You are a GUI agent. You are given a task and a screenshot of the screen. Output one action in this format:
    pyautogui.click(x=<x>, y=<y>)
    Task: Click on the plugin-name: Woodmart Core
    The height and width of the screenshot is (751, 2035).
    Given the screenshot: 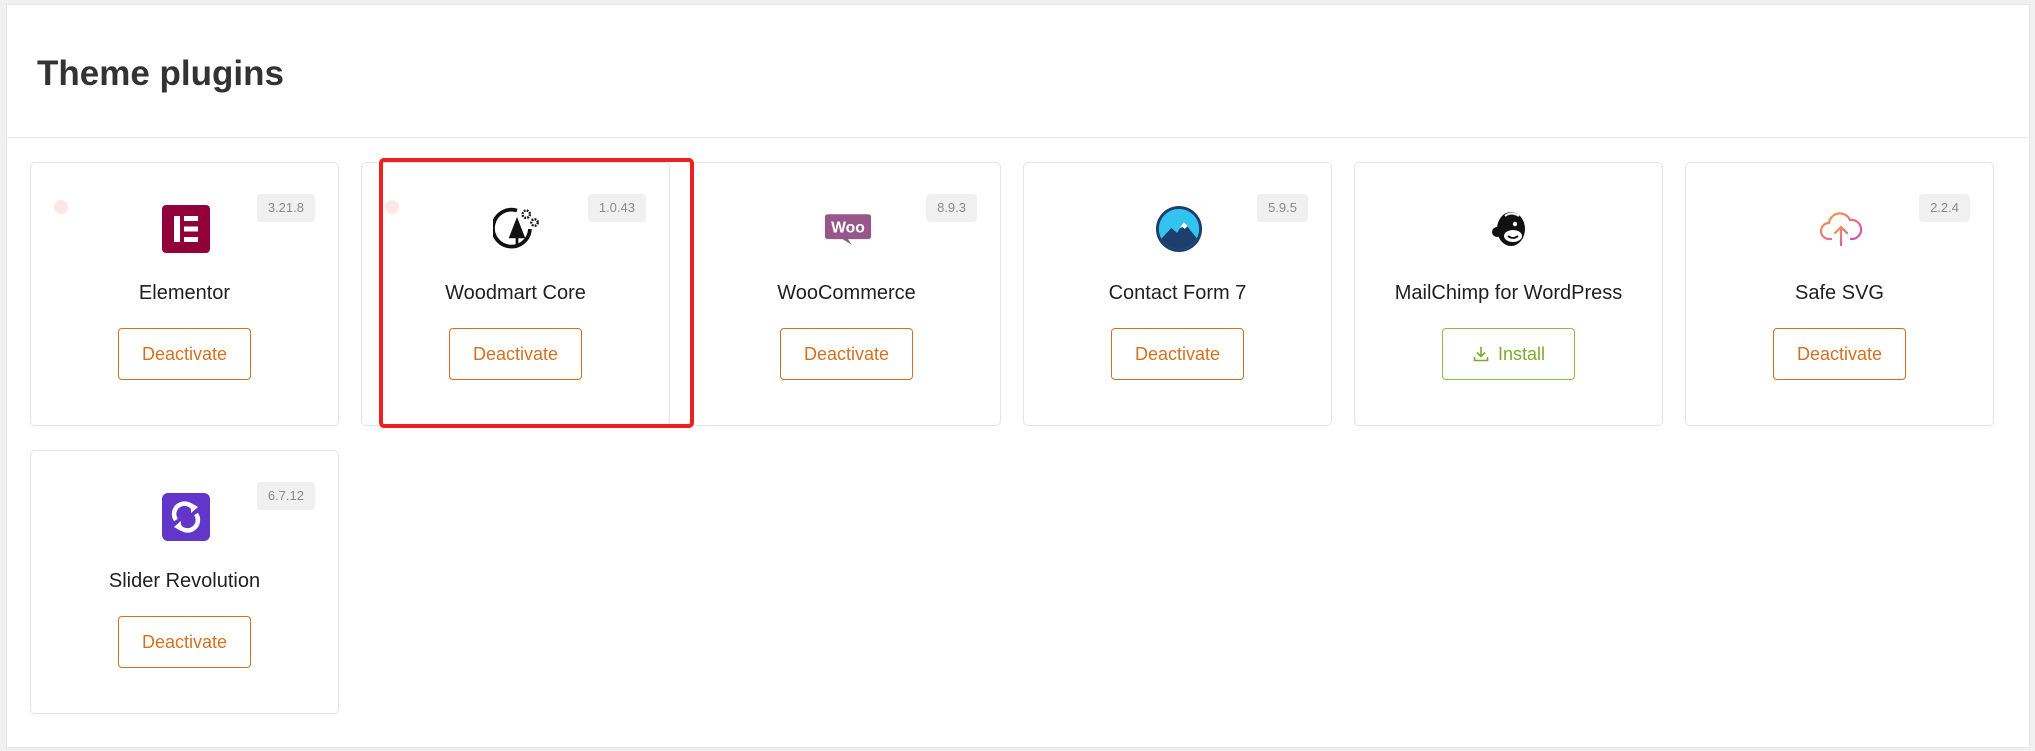 What is the action you would take?
    pyautogui.click(x=515, y=293)
    